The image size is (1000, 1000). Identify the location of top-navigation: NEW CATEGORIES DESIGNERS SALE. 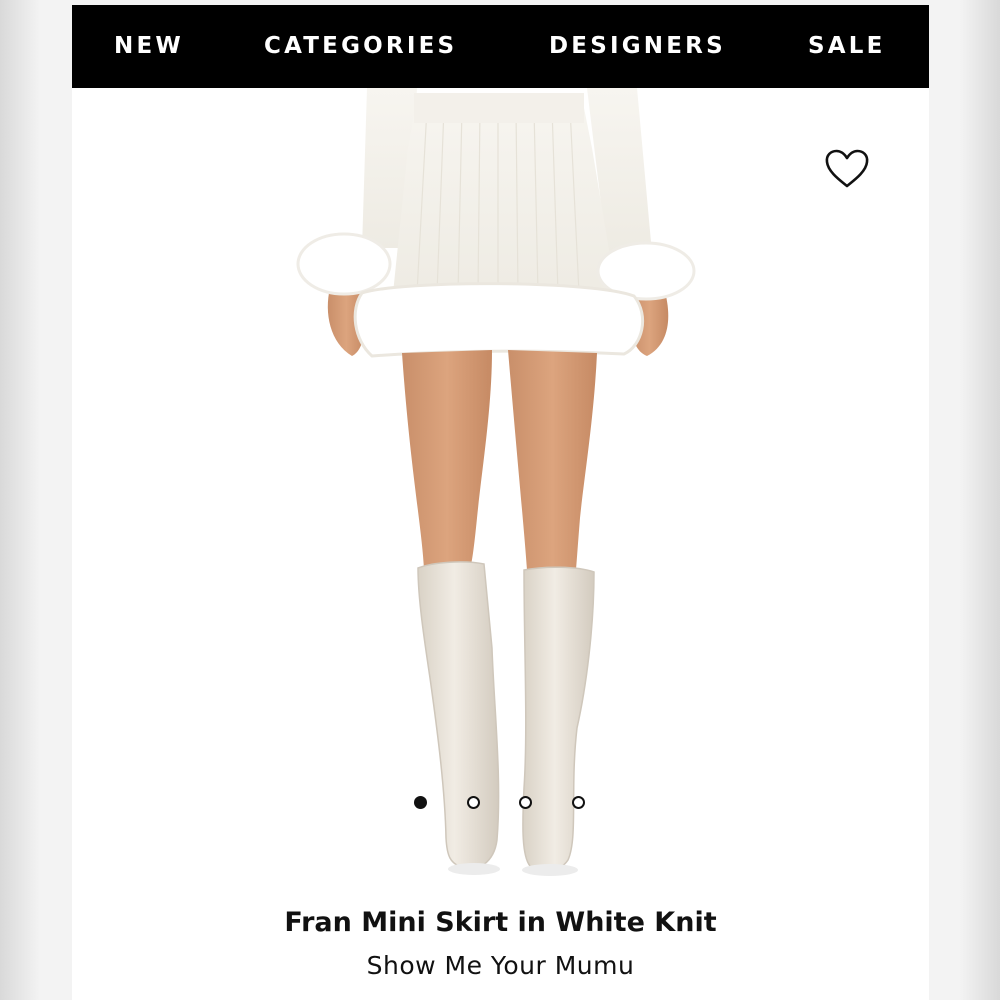
(500, 46).